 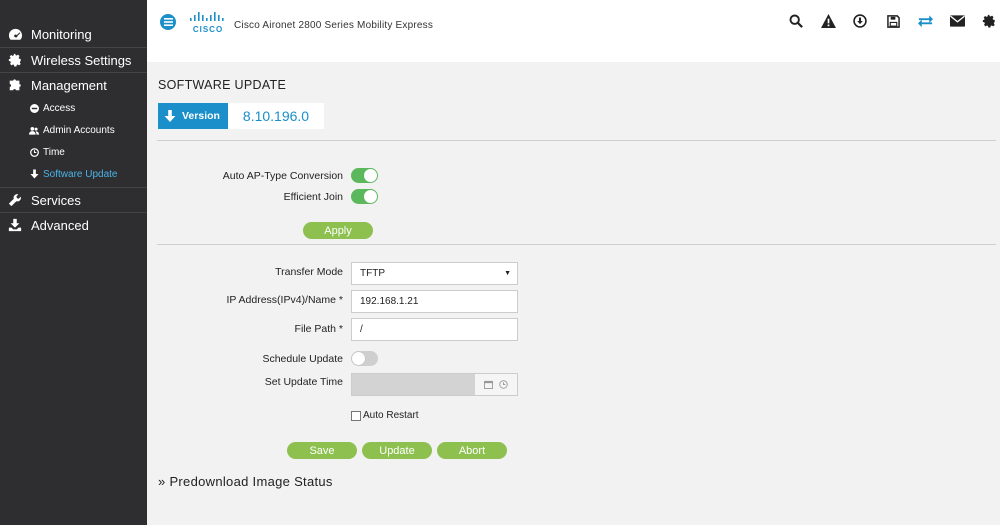 What do you see at coordinates (61, 34) in the screenshot?
I see `sidebar-item-label: Monitoring` at bounding box center [61, 34].